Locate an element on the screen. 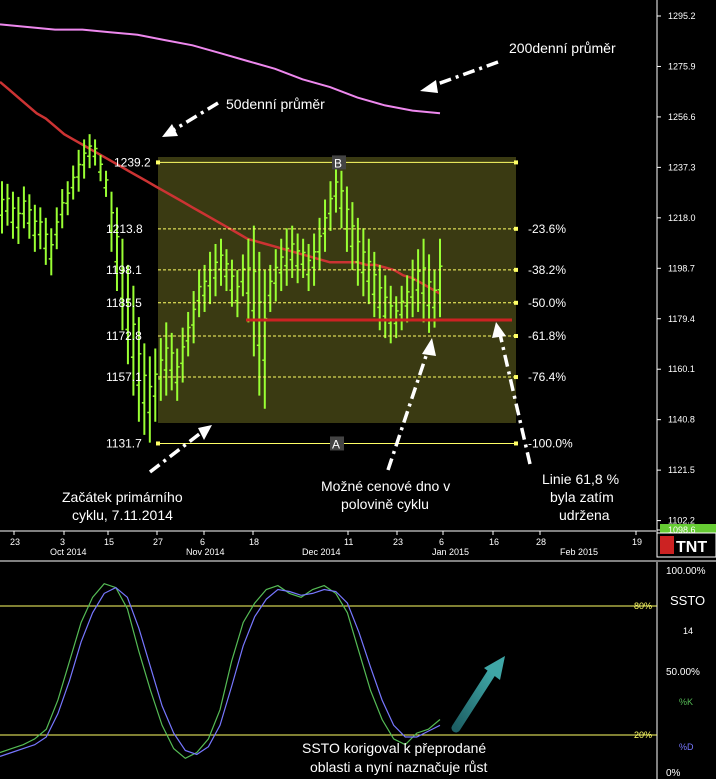 The image size is (716, 779). fib-label-line3: udržena is located at coordinates (584, 515).